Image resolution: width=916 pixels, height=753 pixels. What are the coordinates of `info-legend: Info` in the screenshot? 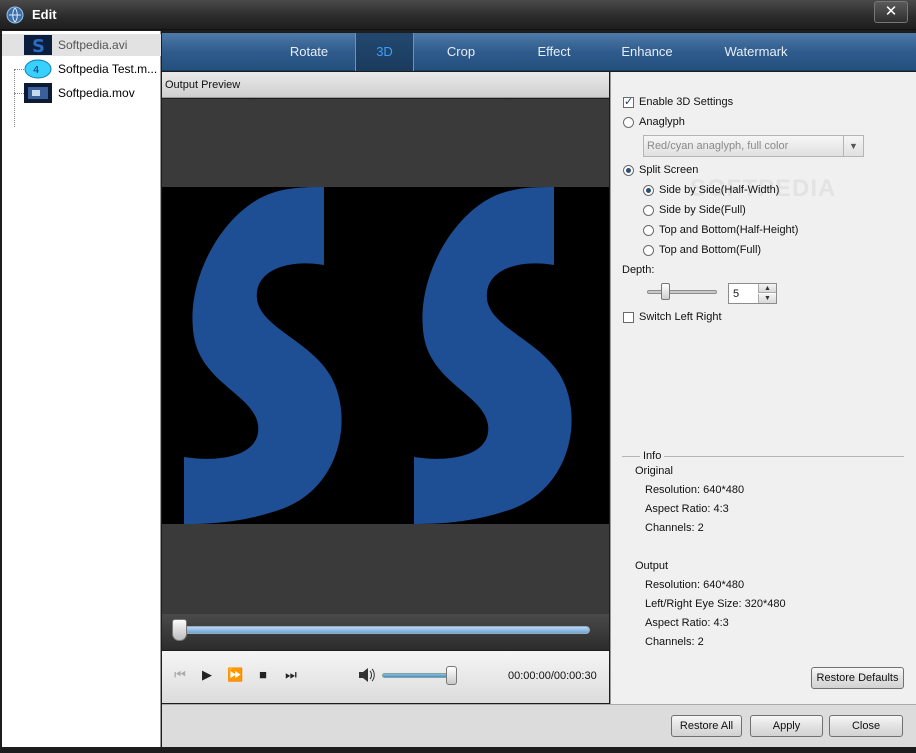 It's located at (652, 456).